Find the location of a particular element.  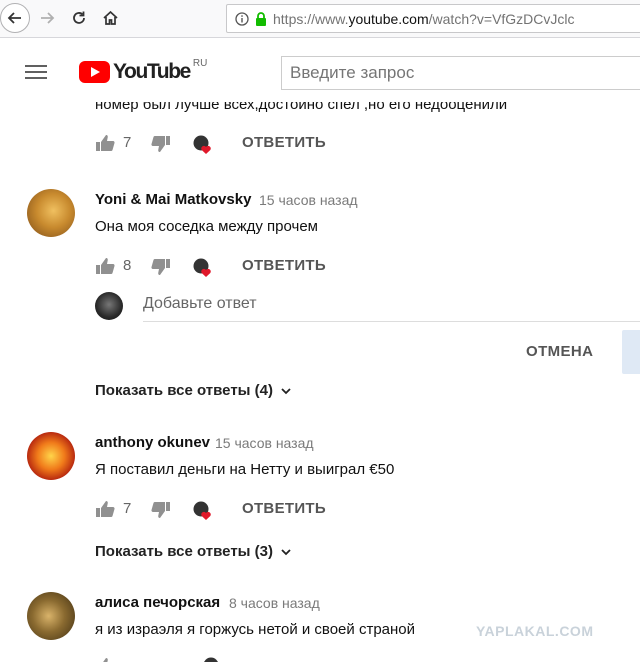

arrow-right-icon is located at coordinates (48, 18).